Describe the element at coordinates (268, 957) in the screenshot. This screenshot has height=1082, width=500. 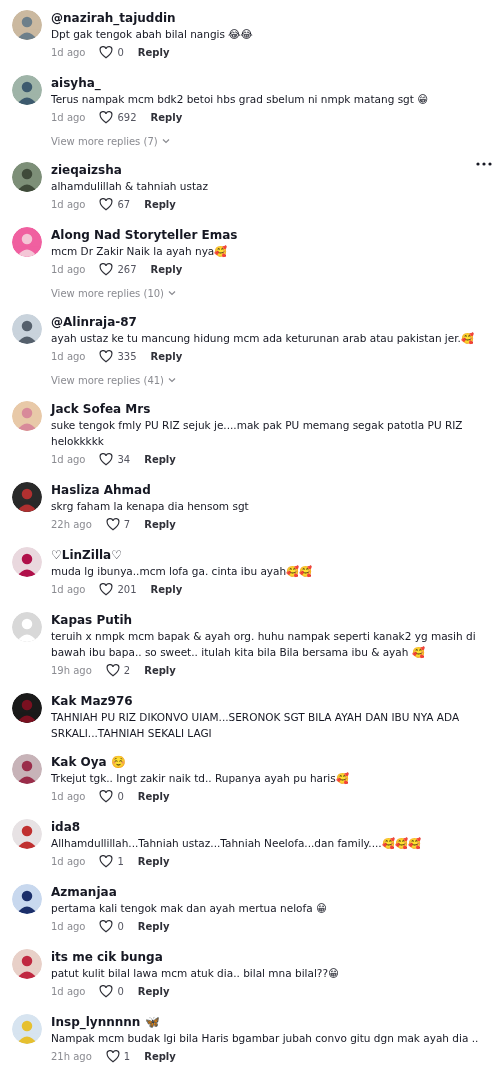
I see `username: its me cik bunga` at that location.